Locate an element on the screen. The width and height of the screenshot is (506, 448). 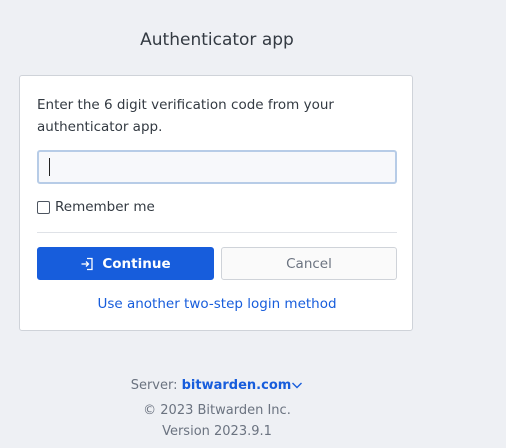
version-text: Version 2023.9.1 is located at coordinates (217, 431).